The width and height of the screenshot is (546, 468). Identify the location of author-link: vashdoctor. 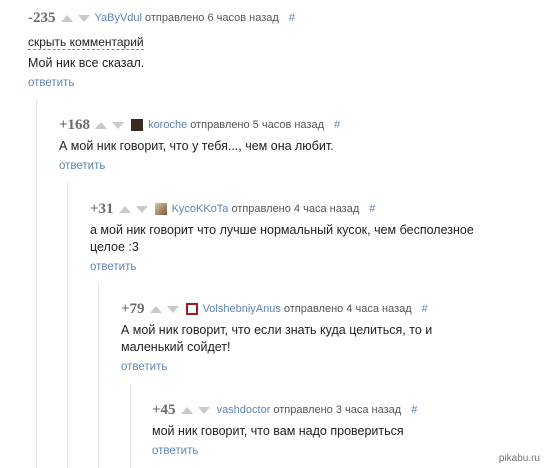
(244, 410).